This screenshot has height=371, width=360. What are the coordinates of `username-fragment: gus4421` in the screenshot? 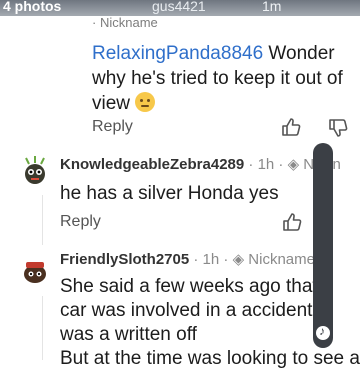 It's located at (179, 7).